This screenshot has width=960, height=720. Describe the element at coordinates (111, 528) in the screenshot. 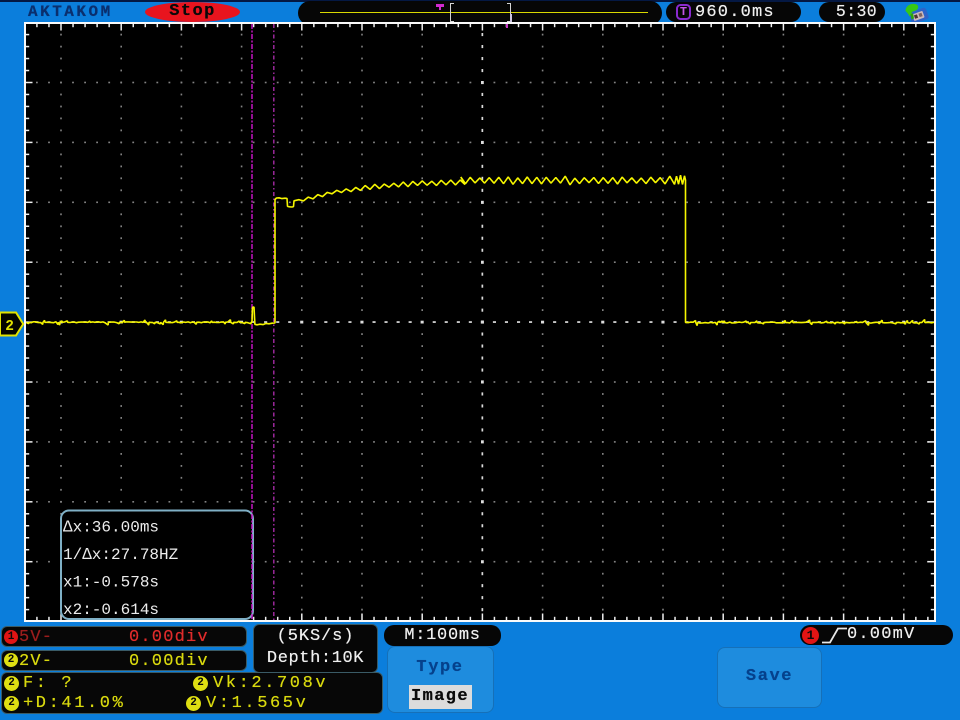

I see `svg-text: ∆x:36.00ms` at that location.